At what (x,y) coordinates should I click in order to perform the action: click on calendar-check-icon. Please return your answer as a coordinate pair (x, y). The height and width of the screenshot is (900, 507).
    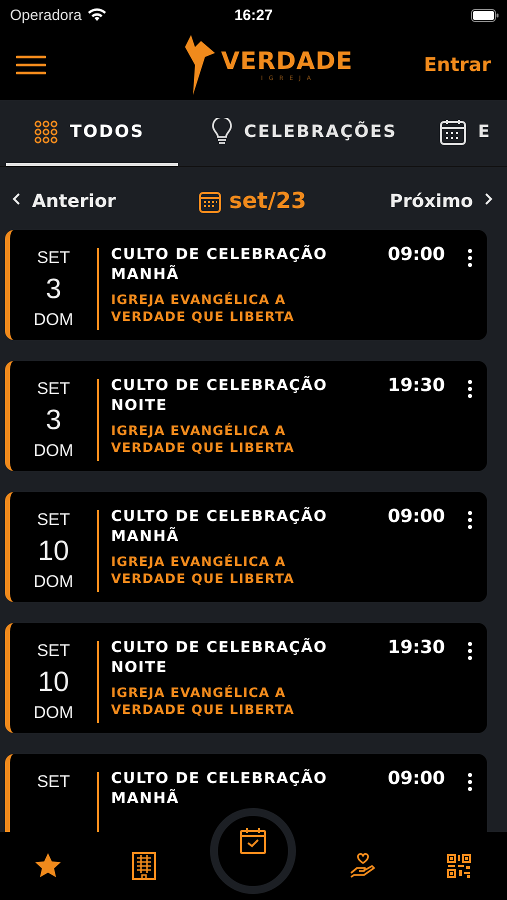
    Looking at the image, I should click on (253, 841).